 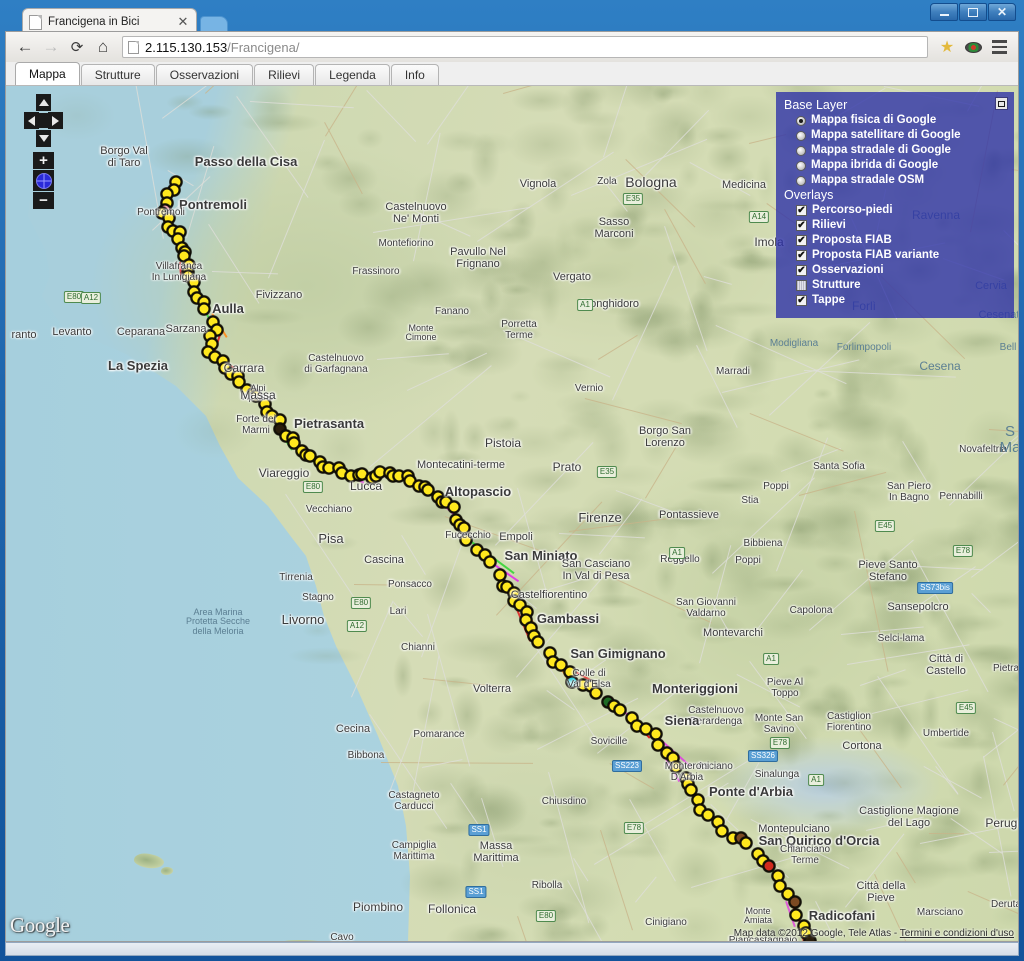 I want to click on map-label: Monte Amiata, so click(x=758, y=916).